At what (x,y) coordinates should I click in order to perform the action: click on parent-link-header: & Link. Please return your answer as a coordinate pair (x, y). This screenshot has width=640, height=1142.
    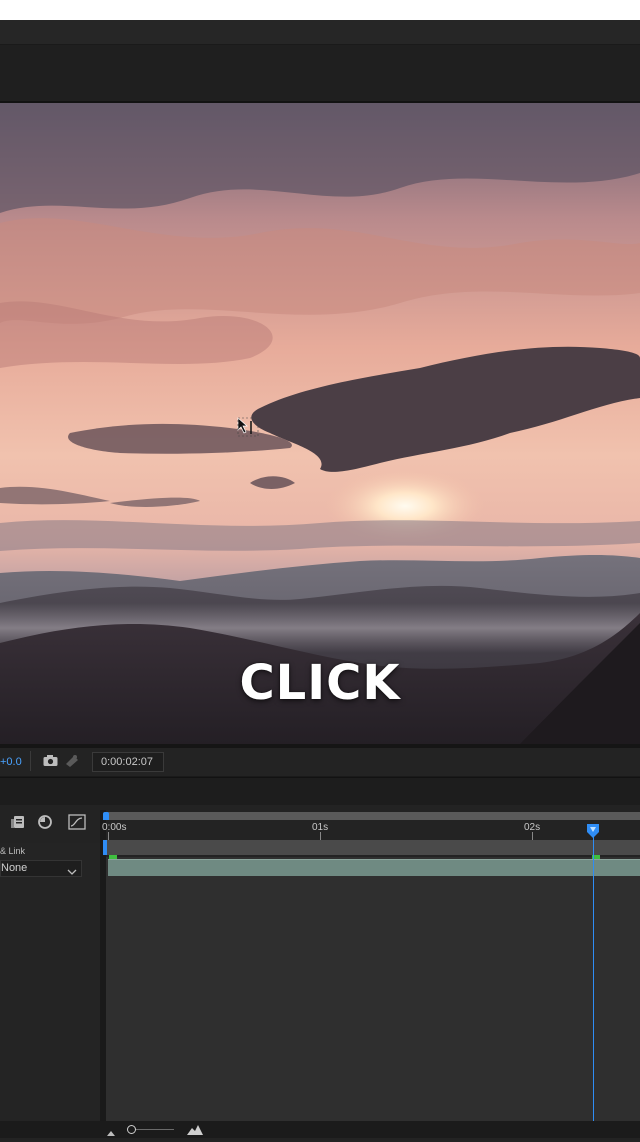
    Looking at the image, I should click on (13, 851).